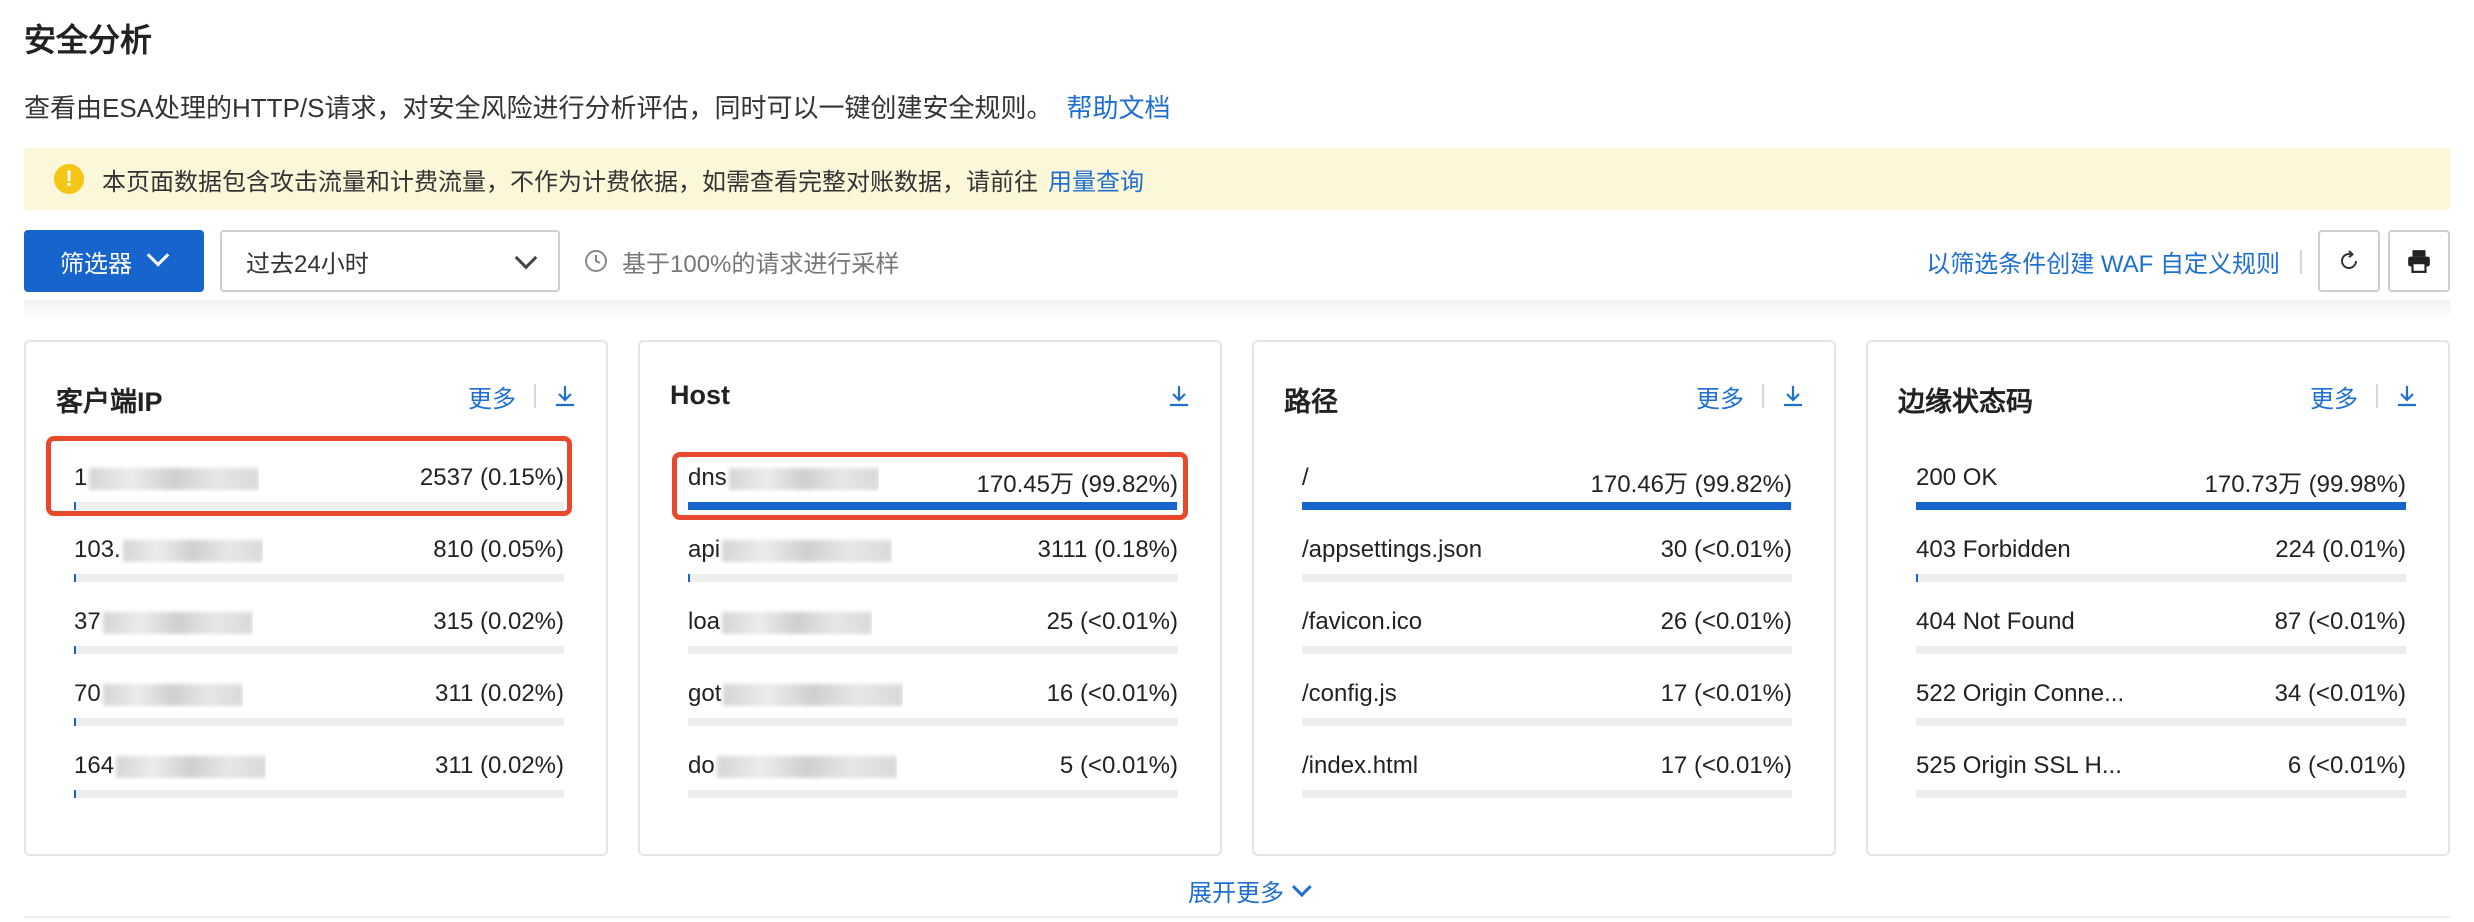 This screenshot has height=922, width=2474. Describe the element at coordinates (2161, 776) in the screenshot. I see `list-item: 525 Origin SSL H... 6 (<0.01%)` at that location.